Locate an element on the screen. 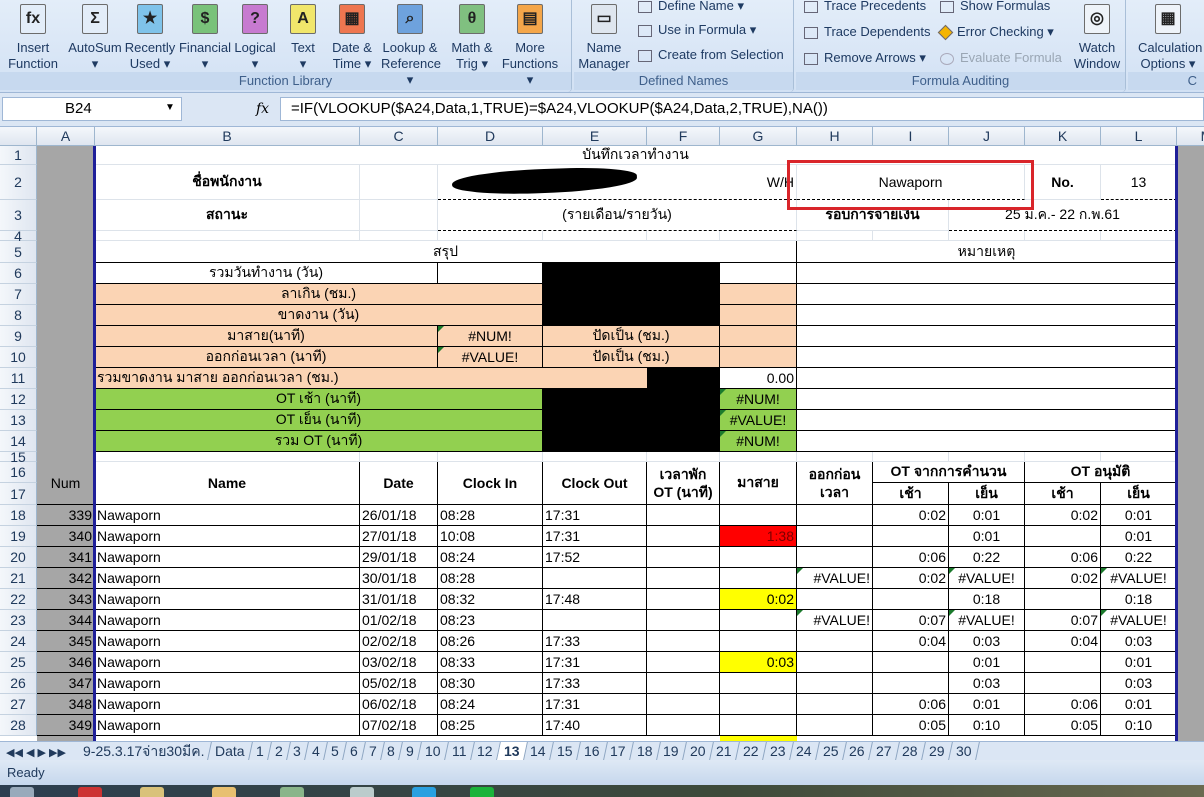 The width and height of the screenshot is (1204, 797). cell-H13 is located at coordinates (987, 420).